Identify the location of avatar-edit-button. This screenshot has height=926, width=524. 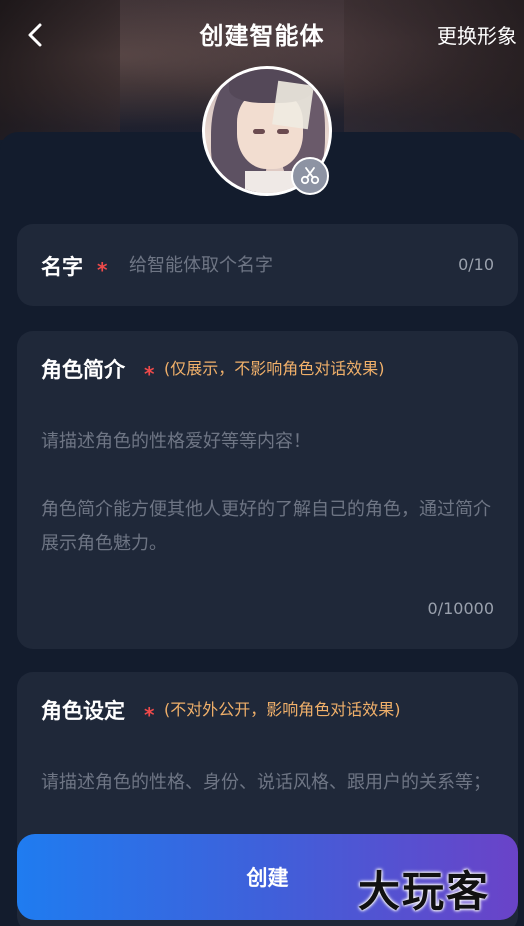
(310, 176).